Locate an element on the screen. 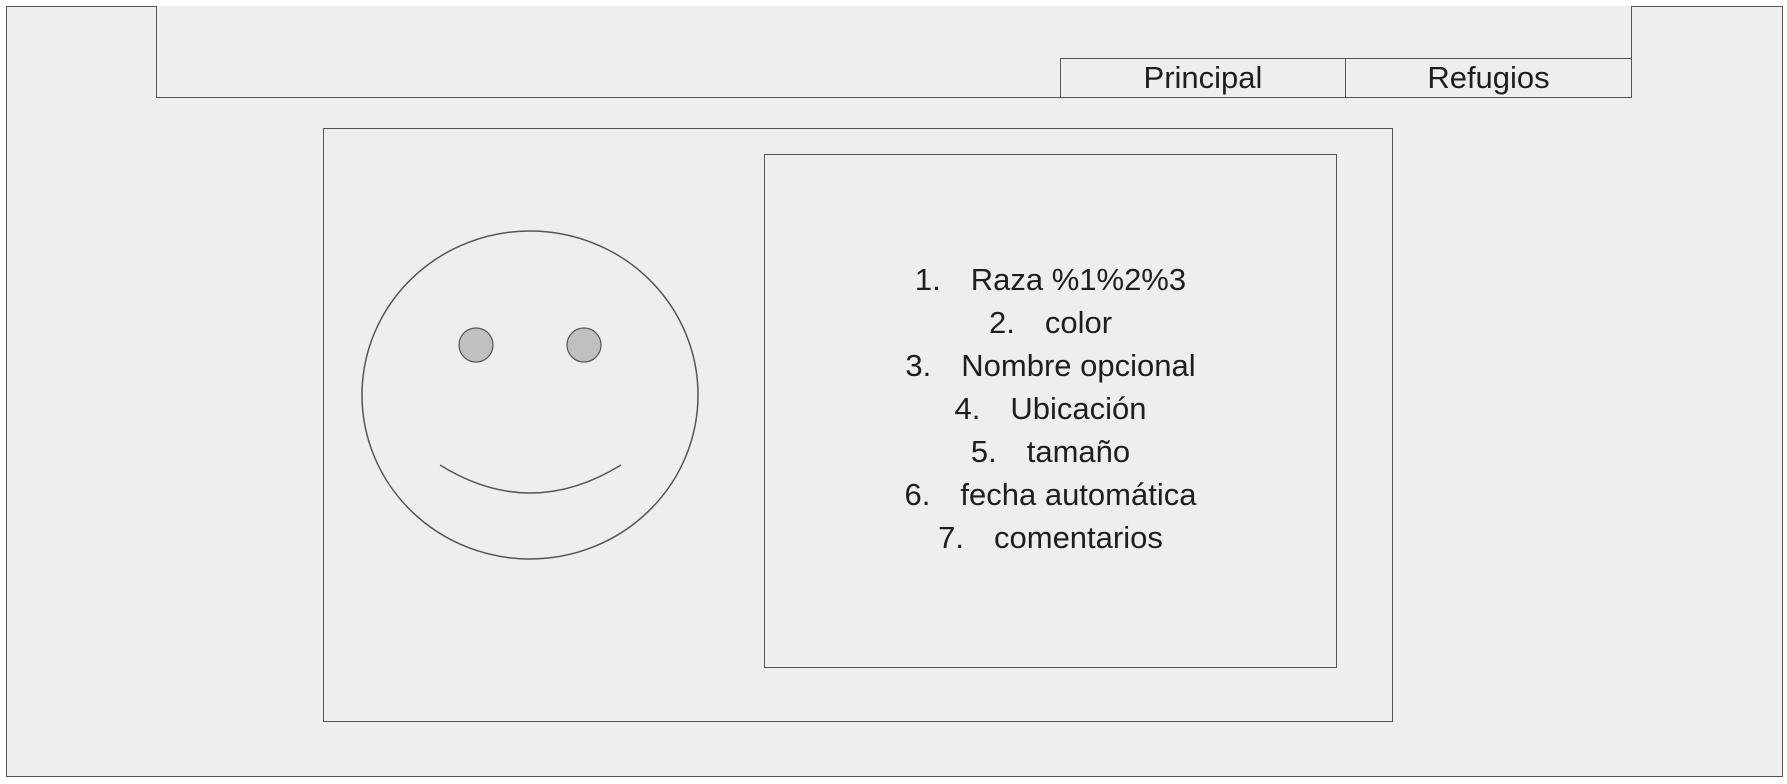  list-item-number: 5. is located at coordinates (983, 451).